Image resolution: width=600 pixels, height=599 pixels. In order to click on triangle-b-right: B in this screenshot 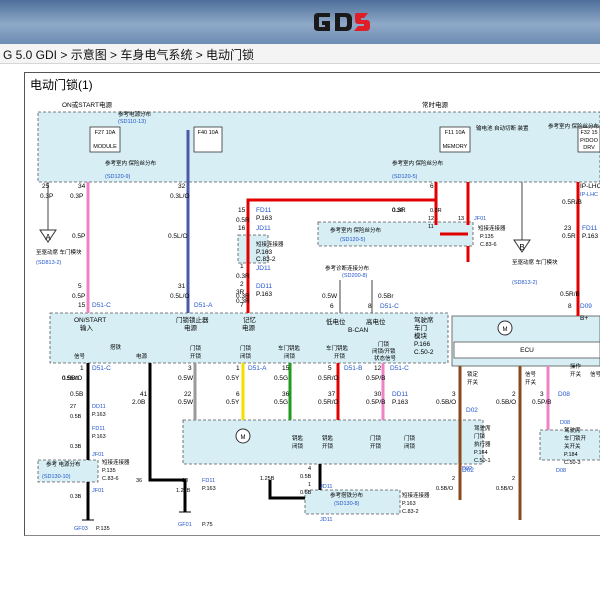, I will do `click(521, 247)`.